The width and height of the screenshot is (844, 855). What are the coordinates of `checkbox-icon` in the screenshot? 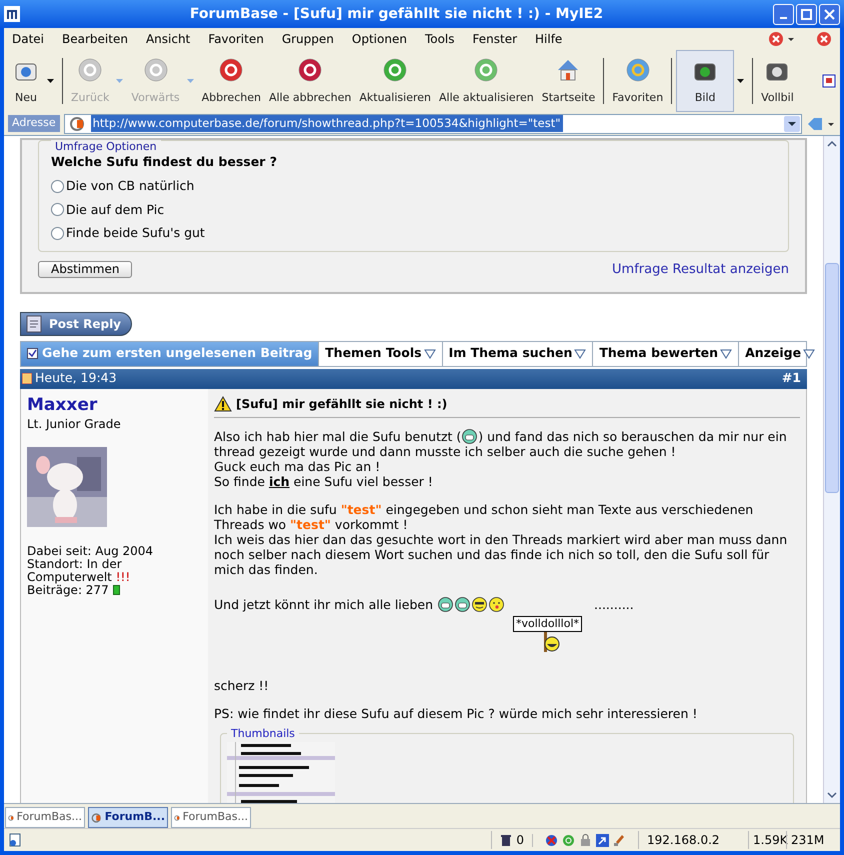 It's located at (32, 353).